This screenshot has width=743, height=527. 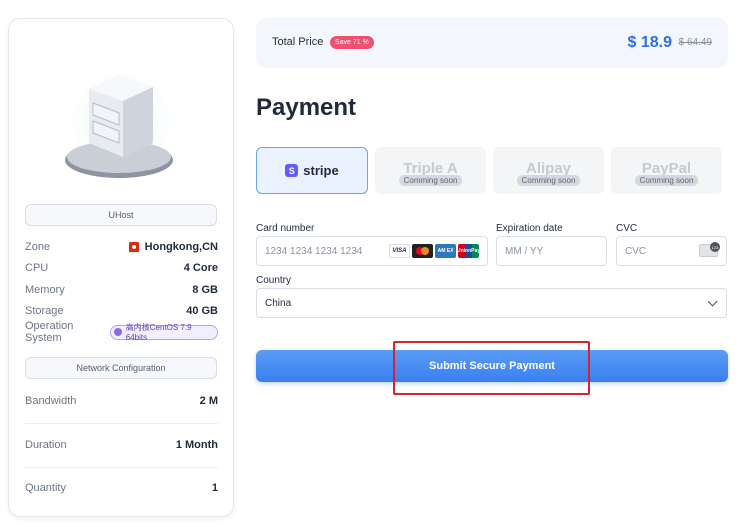 I want to click on cvc-placeholder: CVC, so click(x=636, y=251).